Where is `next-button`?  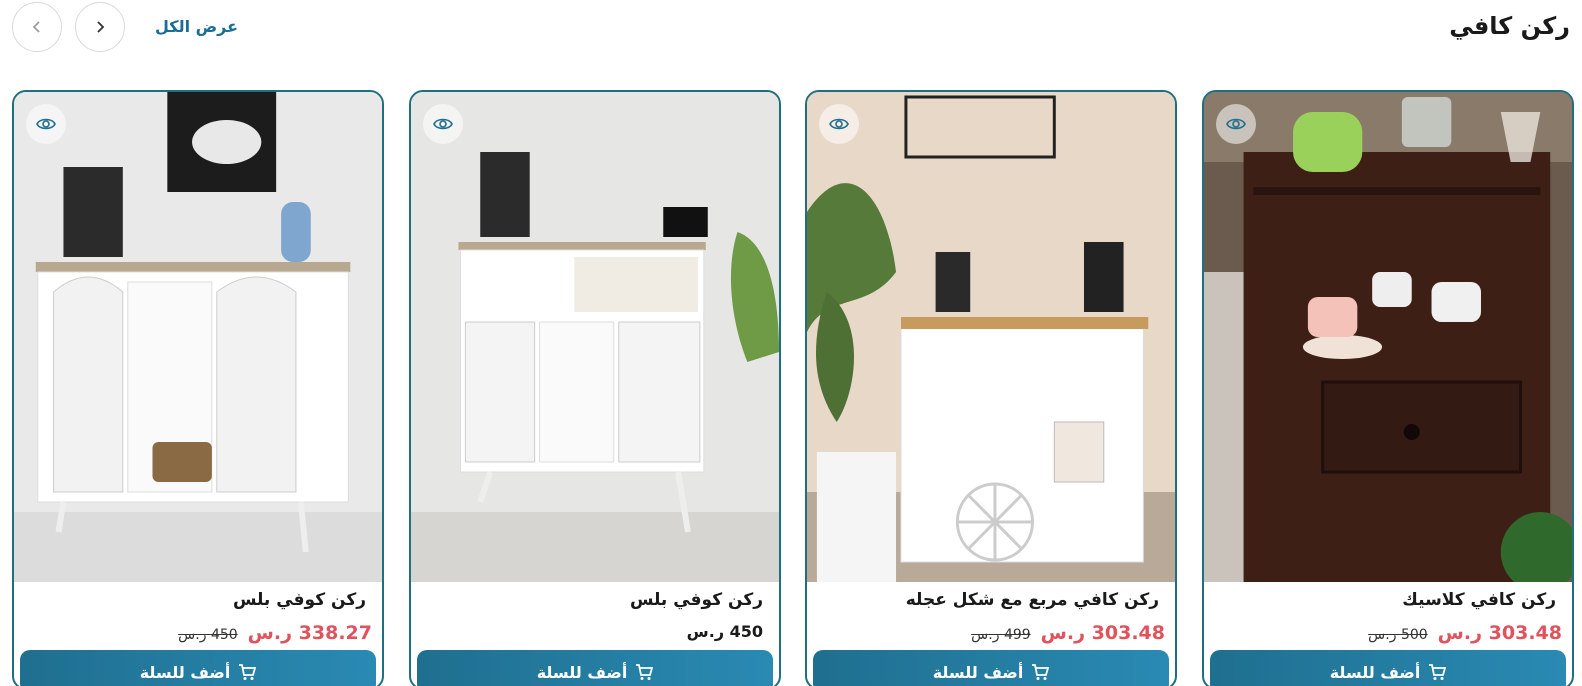 next-button is located at coordinates (100, 27).